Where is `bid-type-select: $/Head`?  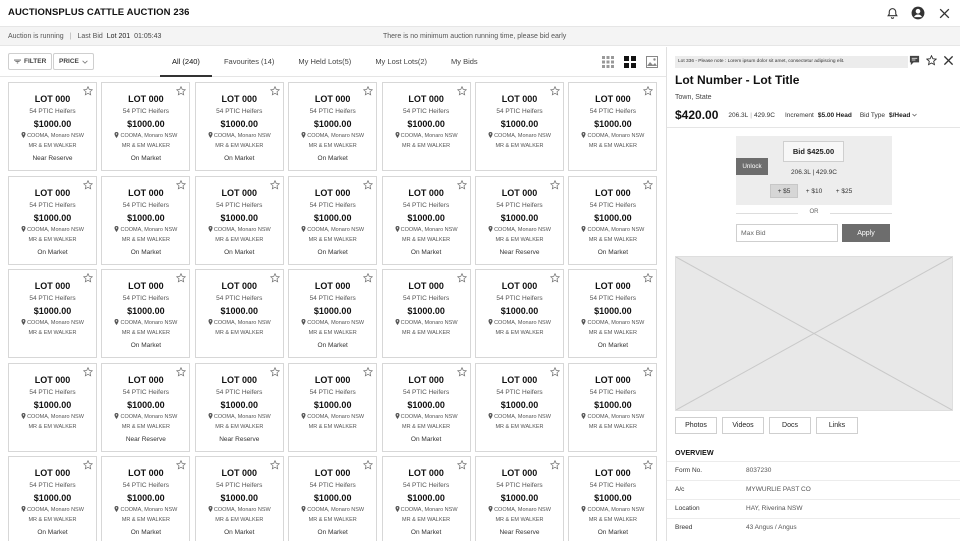 bid-type-select: $/Head is located at coordinates (903, 115).